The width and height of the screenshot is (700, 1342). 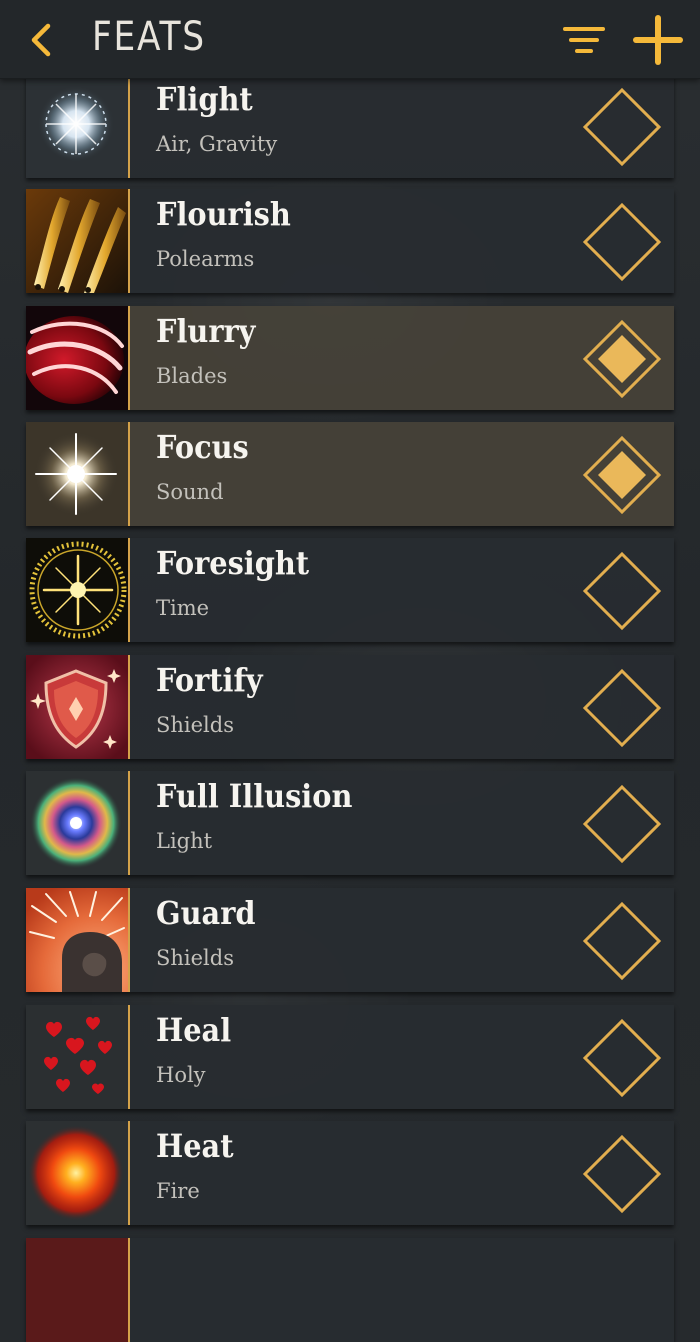 What do you see at coordinates (77, 590) in the screenshot?
I see `golden-rune-circle-icon` at bounding box center [77, 590].